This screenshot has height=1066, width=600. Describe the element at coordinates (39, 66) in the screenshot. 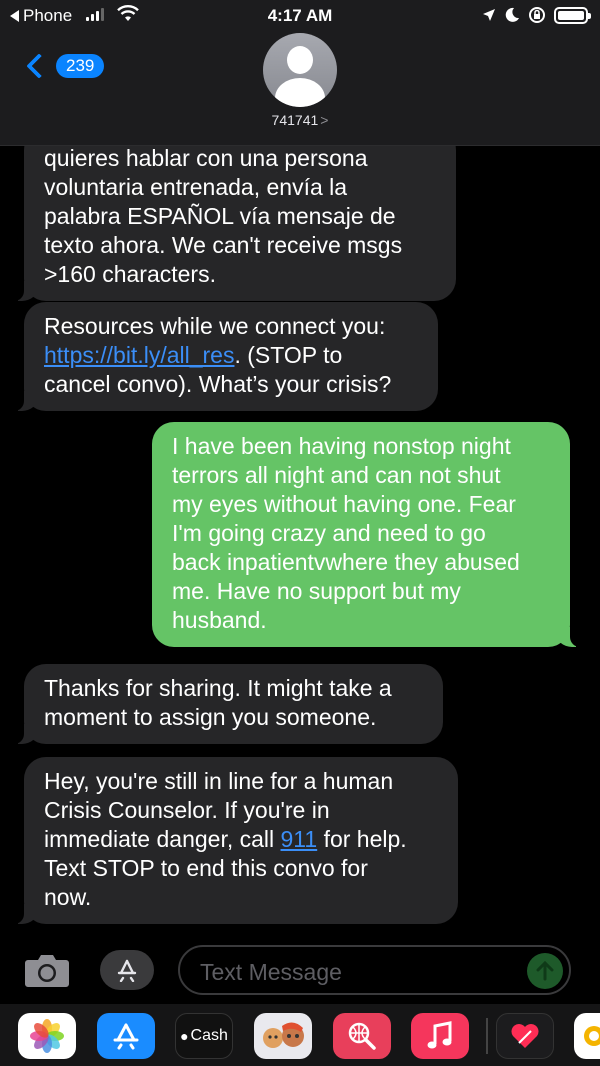

I see `chevron-left-icon` at that location.